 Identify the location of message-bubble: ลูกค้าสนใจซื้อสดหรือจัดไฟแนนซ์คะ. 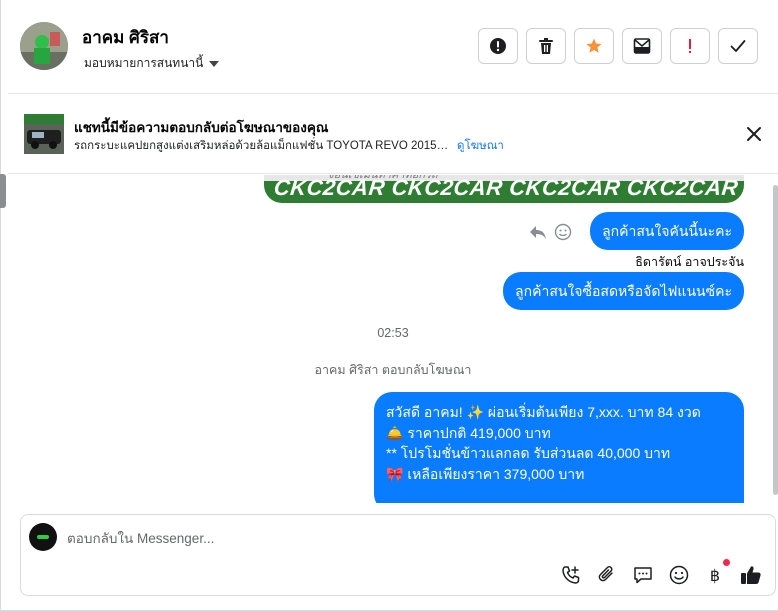
(623, 291).